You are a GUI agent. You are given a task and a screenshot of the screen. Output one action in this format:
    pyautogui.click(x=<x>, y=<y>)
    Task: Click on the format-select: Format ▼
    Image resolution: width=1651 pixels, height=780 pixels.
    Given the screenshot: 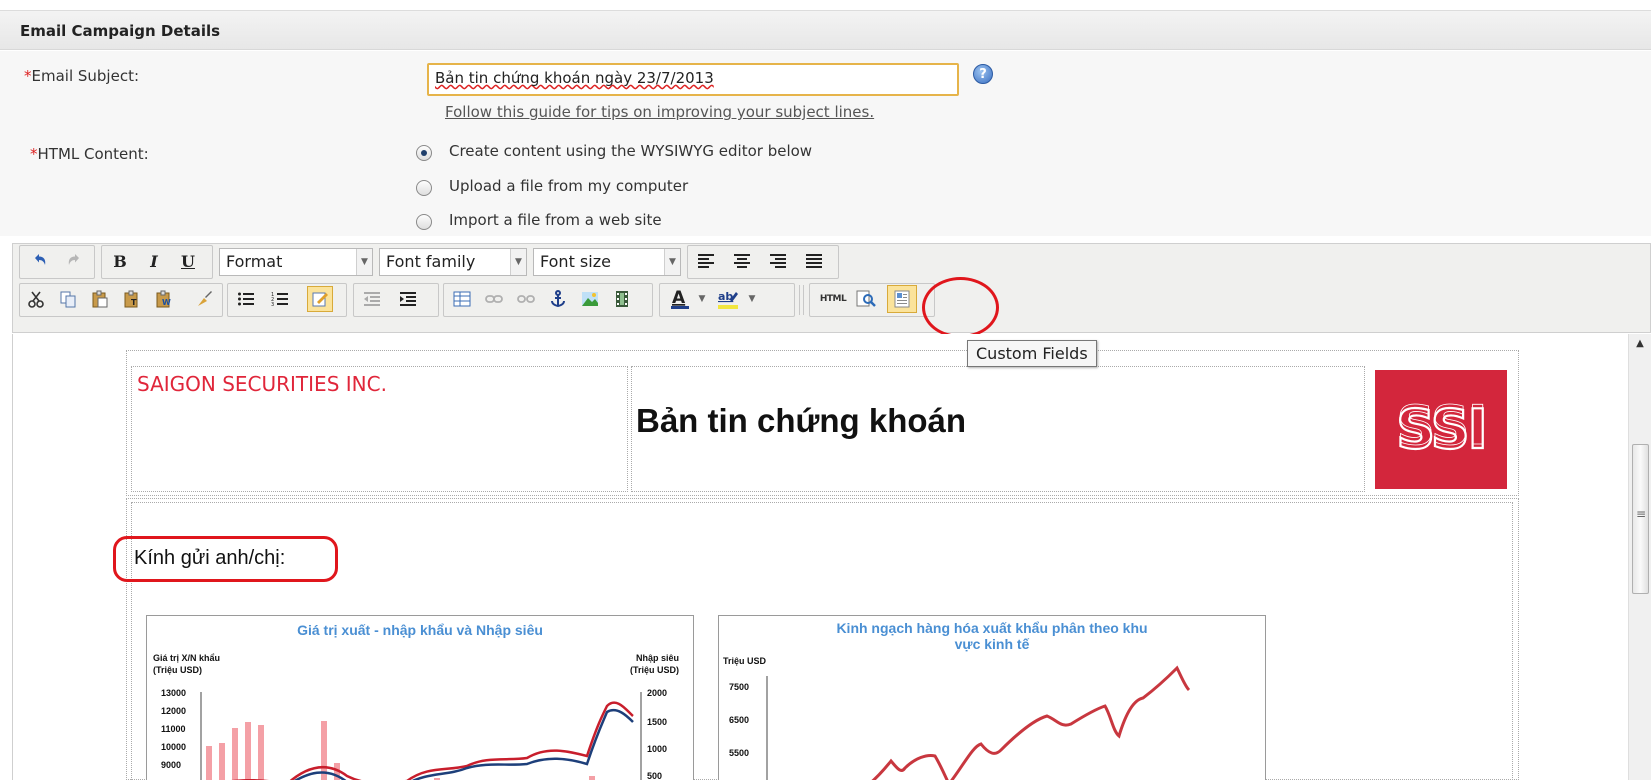 What is the action you would take?
    pyautogui.click(x=296, y=262)
    